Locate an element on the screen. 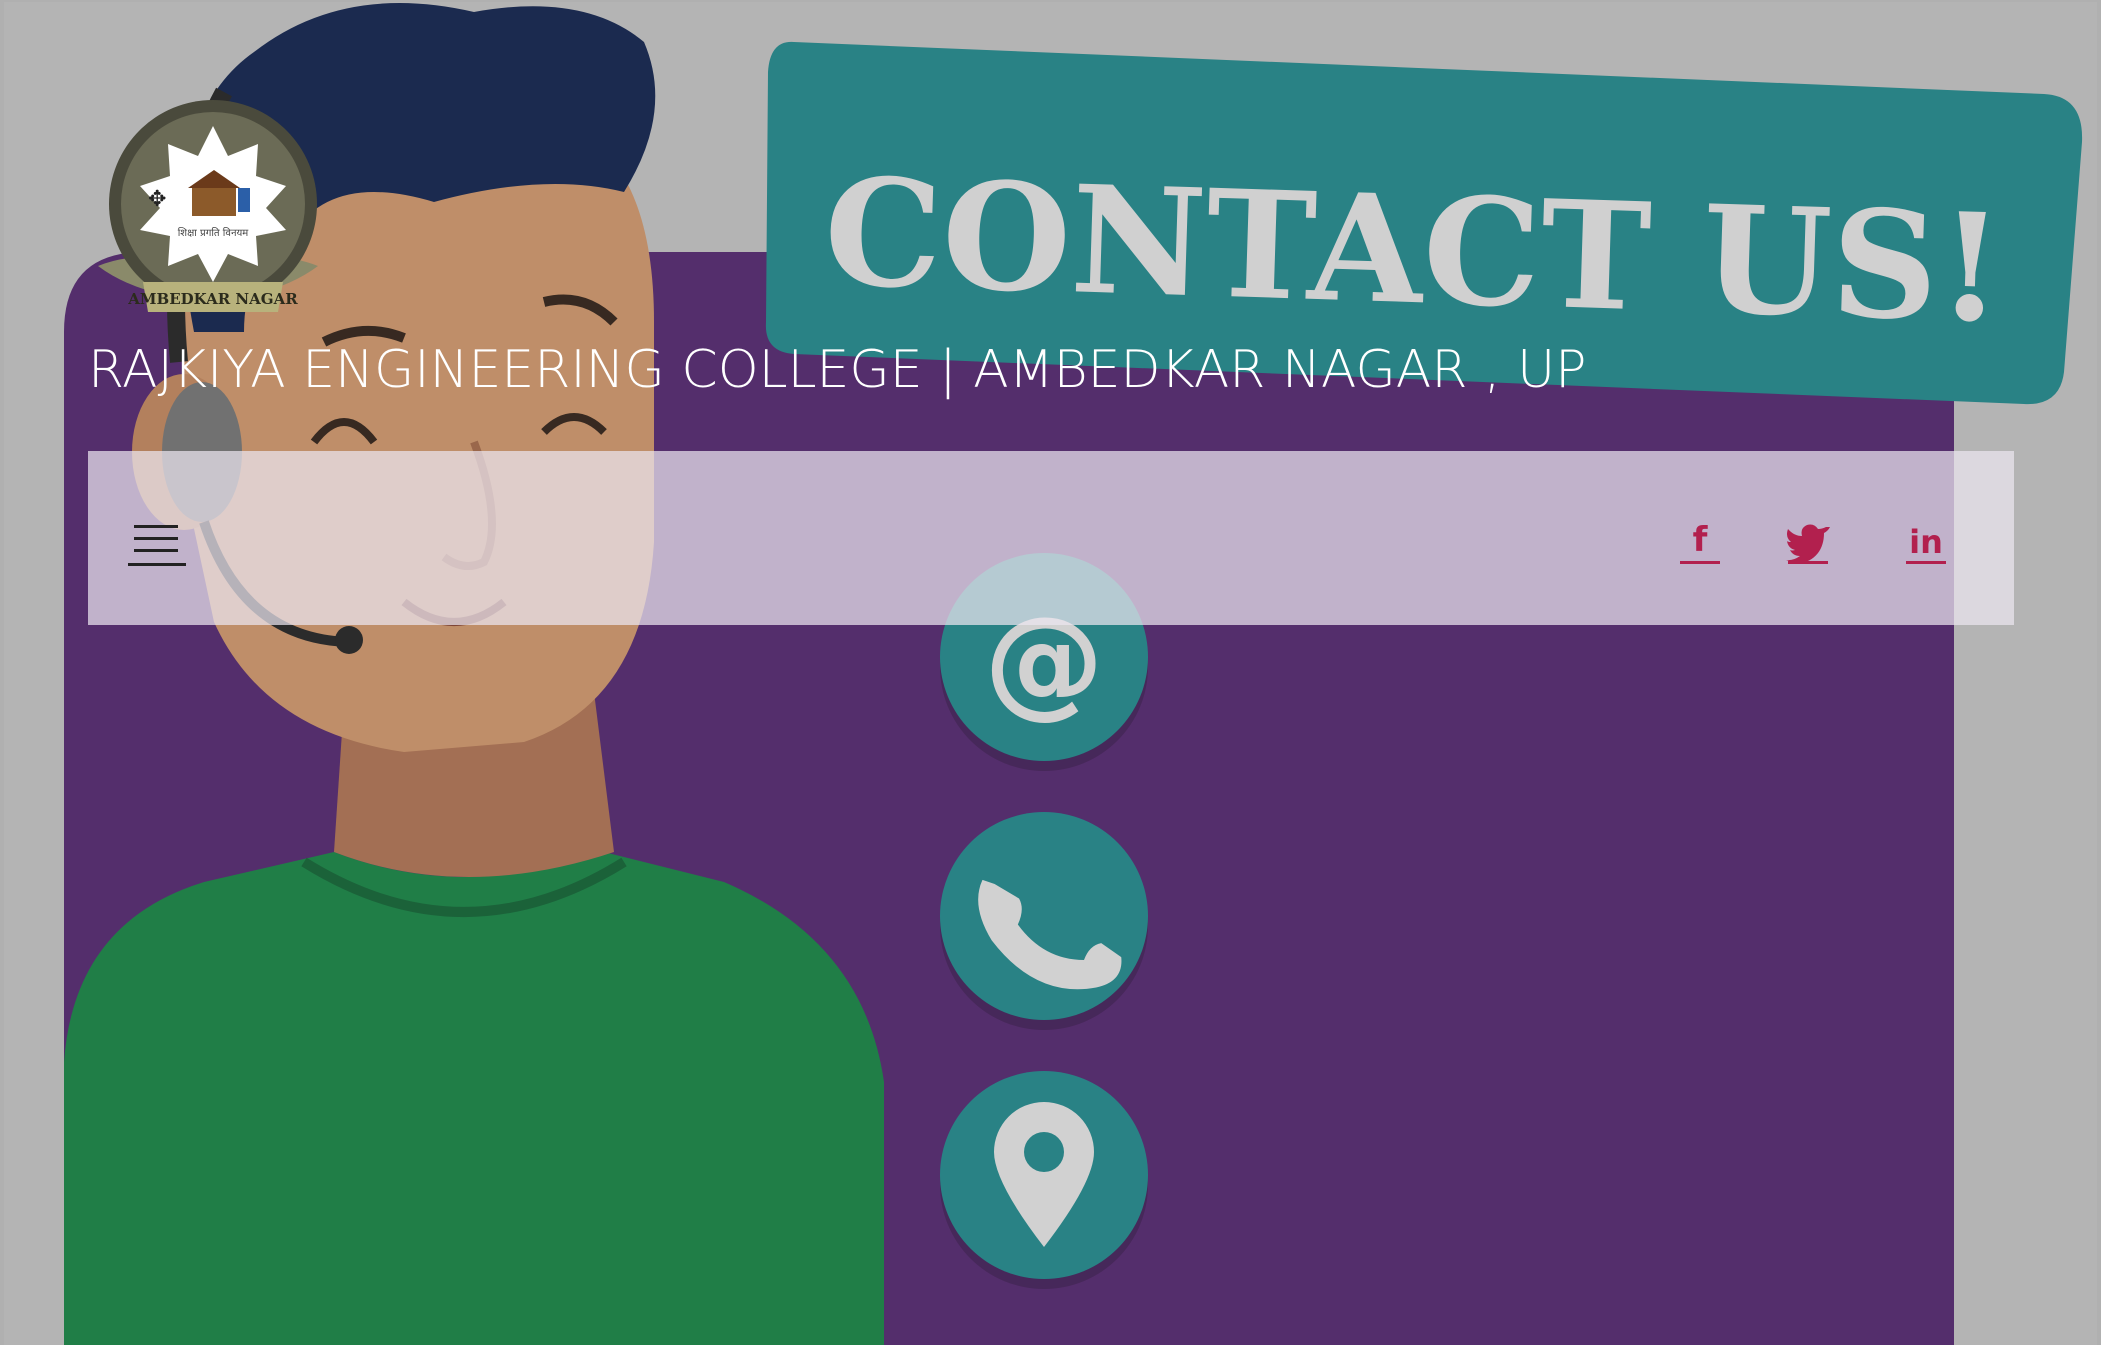 This screenshot has width=2101, height=1345. facebook-icon: f is located at coordinates (1700, 541).